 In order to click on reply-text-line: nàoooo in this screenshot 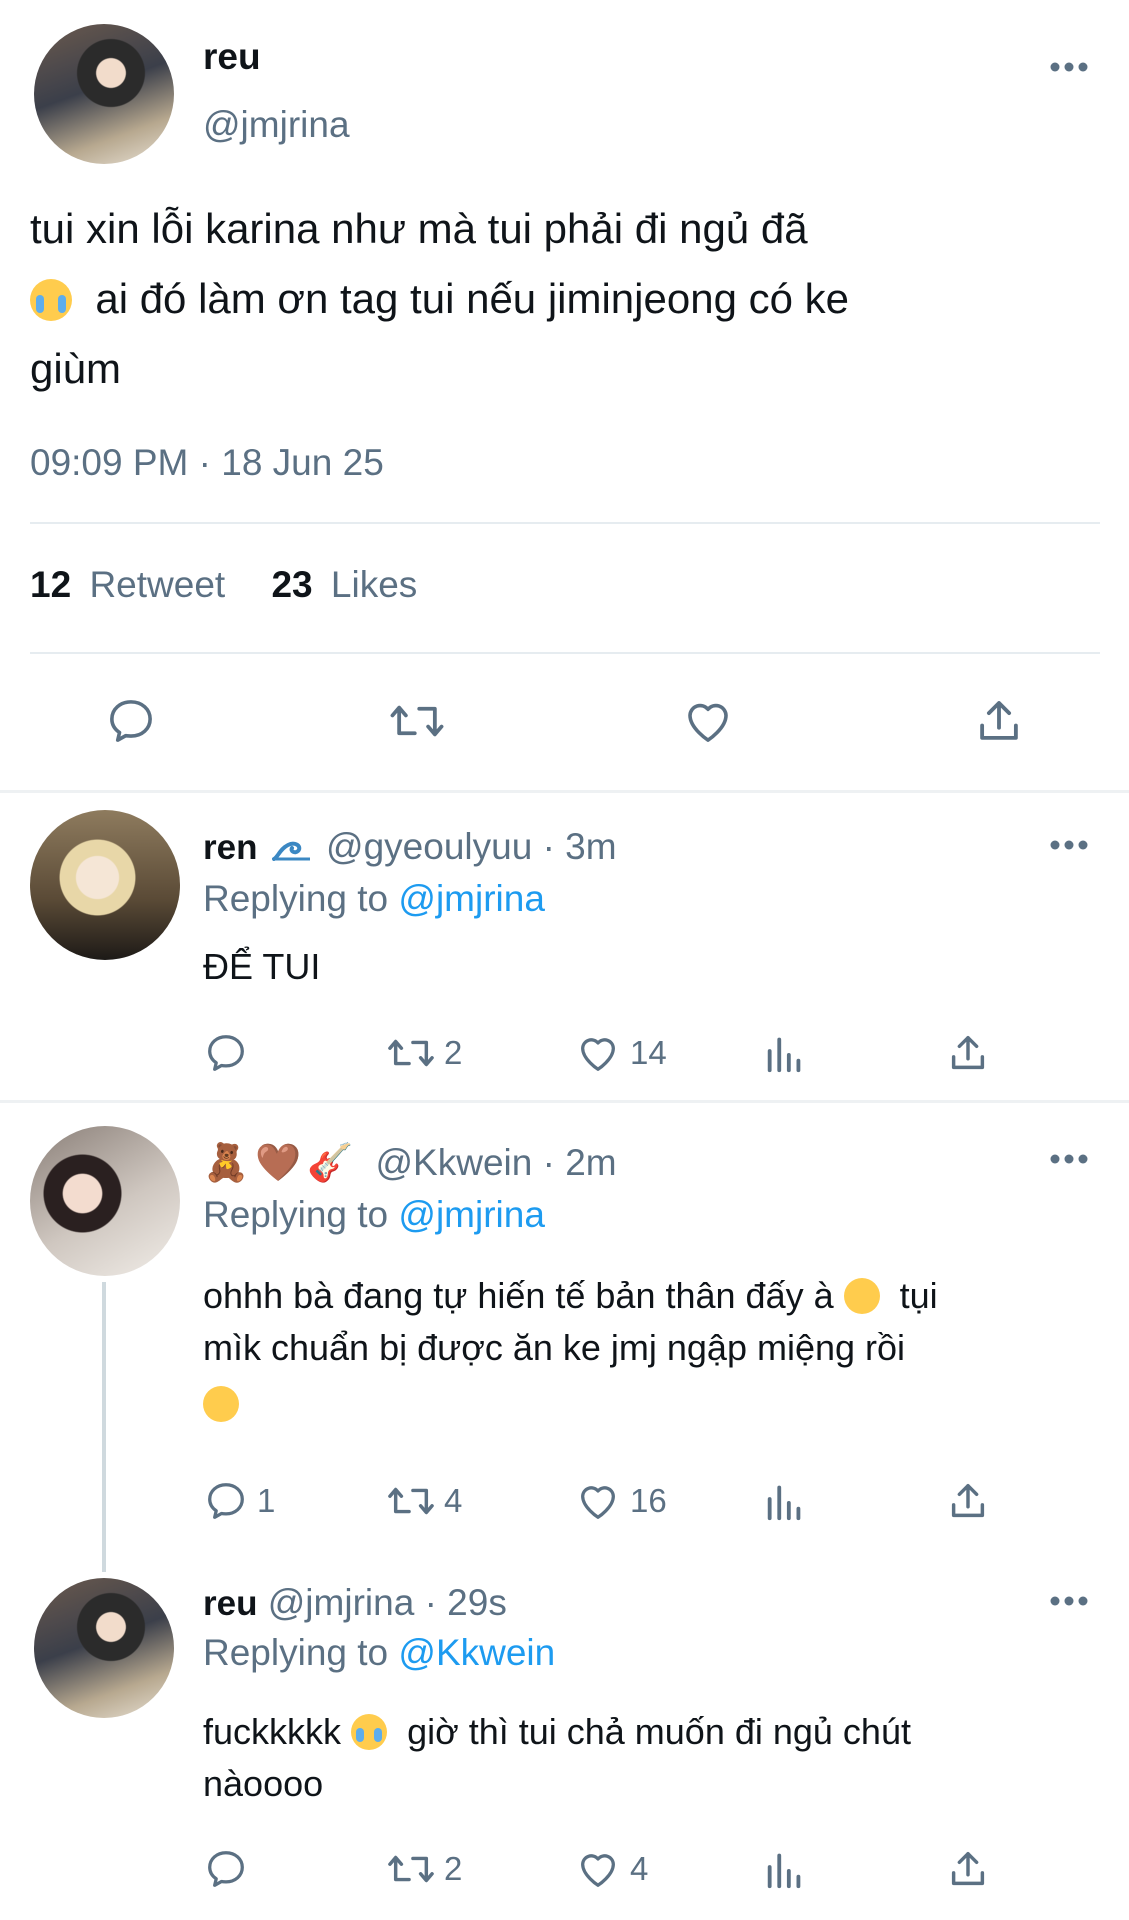, I will do `click(263, 1783)`.